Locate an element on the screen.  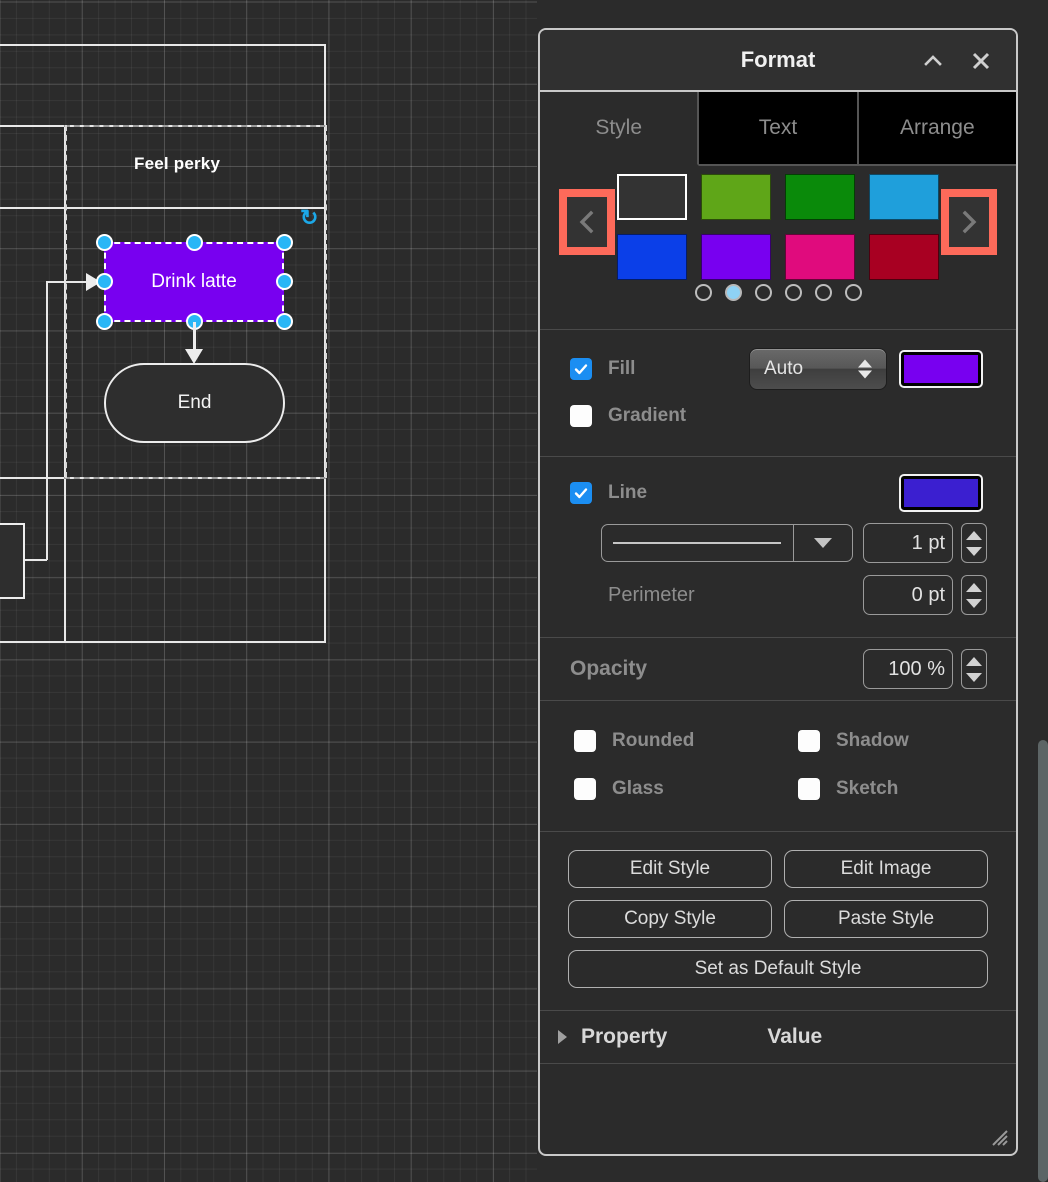
copy-style-button: Copy Style is located at coordinates (670, 919).